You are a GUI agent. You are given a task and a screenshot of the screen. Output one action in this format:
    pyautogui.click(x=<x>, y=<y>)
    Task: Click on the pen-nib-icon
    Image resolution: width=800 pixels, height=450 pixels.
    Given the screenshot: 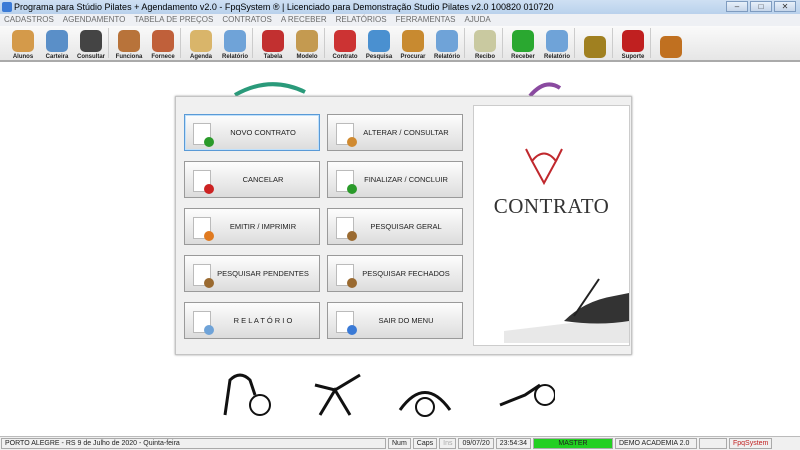 What is the action you would take?
    pyautogui.click(x=544, y=167)
    